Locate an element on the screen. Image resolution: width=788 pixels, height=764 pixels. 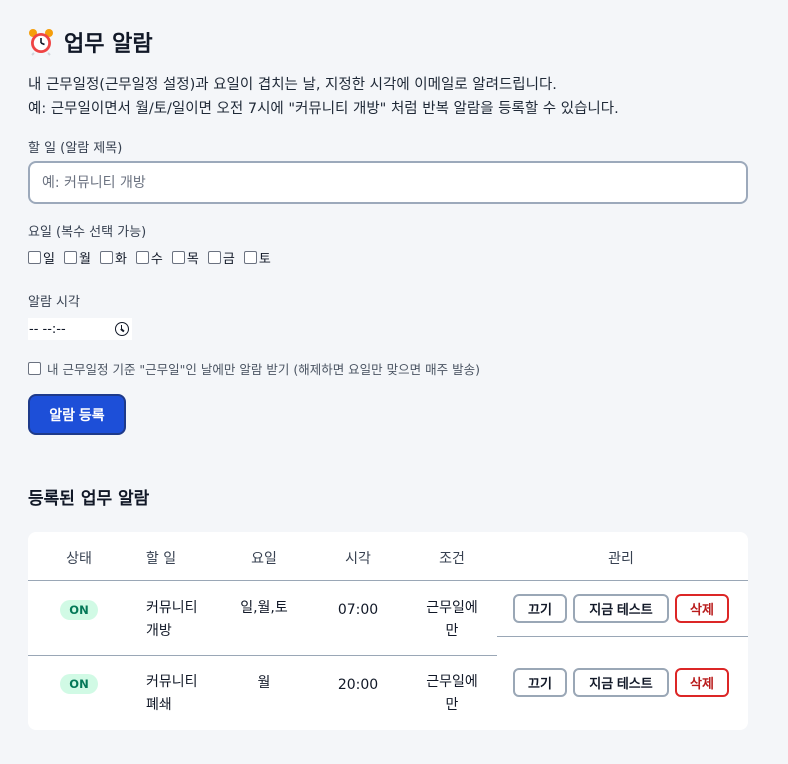
time-cell: 20:00 is located at coordinates (358, 685).